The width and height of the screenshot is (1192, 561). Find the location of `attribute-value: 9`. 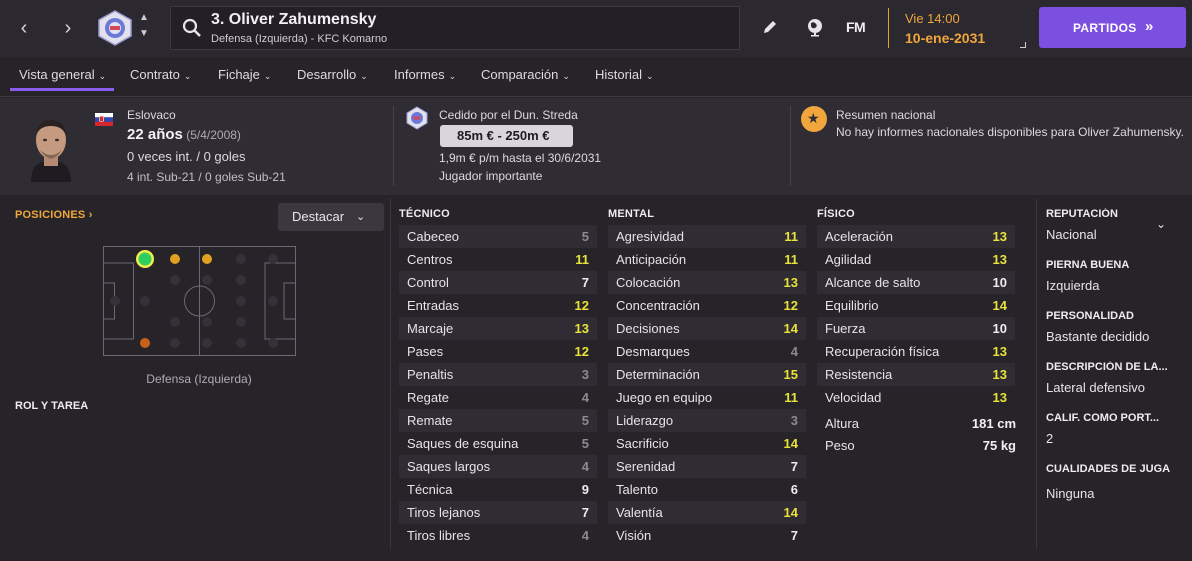

attribute-value: 9 is located at coordinates (585, 489).